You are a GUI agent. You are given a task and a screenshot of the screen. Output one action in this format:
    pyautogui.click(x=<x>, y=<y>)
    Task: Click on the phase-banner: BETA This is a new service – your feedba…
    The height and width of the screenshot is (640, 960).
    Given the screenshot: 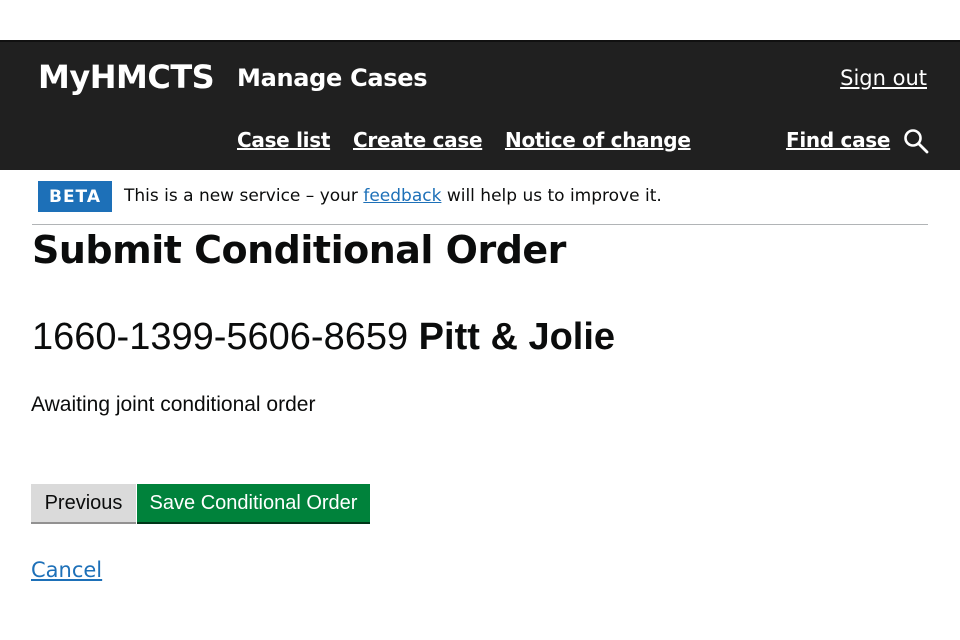 What is the action you would take?
    pyautogui.click(x=480, y=202)
    